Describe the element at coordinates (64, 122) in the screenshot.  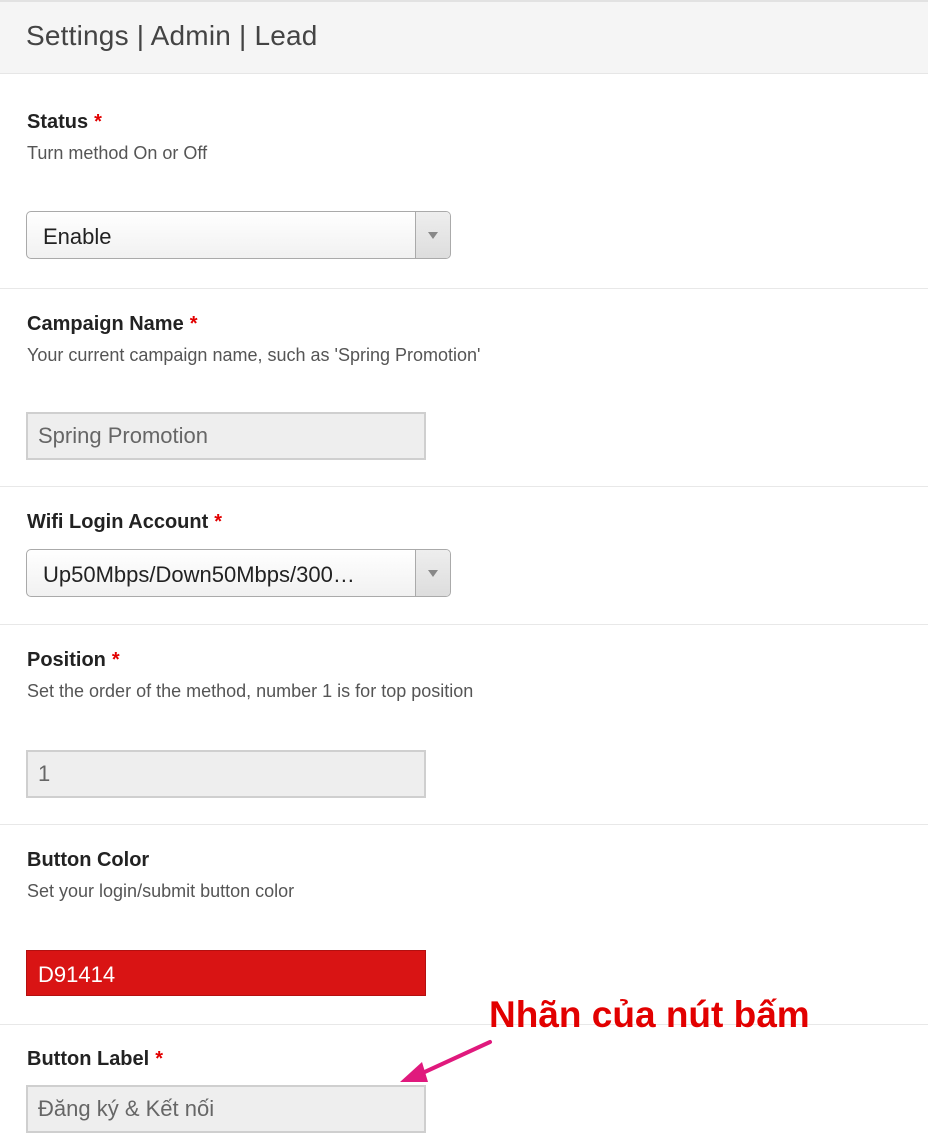
I see `status-label: Status *` at that location.